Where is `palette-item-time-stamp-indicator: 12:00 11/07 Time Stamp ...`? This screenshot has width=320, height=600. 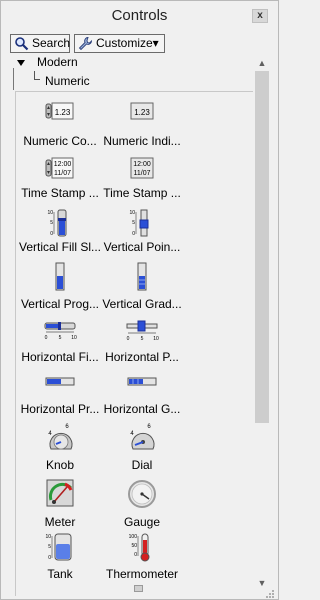
palette-item-time-stamp-indicator: 12:00 11/07 Time Stamp ... is located at coordinates (142, 186).